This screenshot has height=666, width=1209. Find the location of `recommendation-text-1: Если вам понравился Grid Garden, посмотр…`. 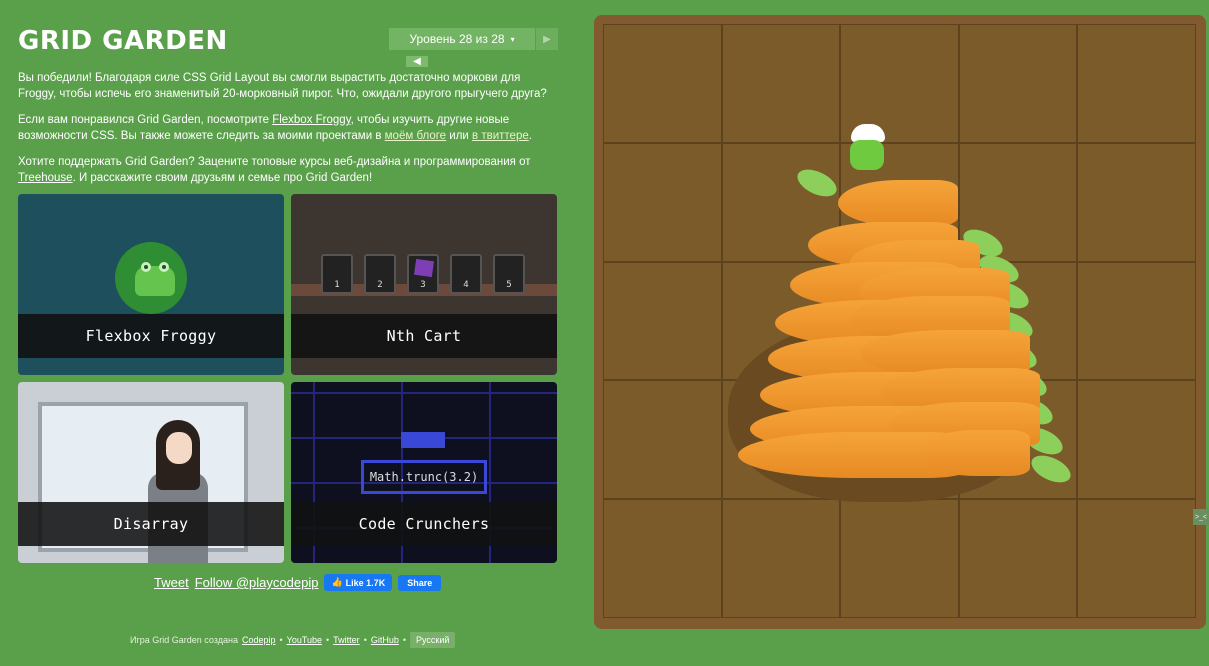

recommendation-text-1: Если вам понравился Grid Garden, посмотр… is located at coordinates (145, 120).